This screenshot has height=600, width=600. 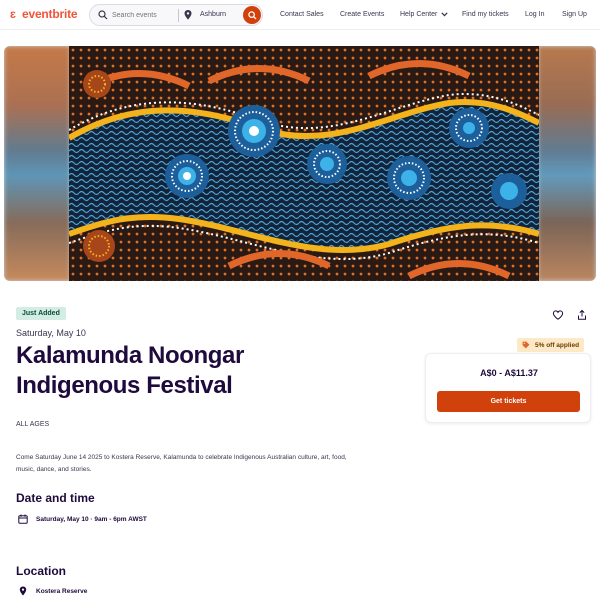 I want to click on share-icon, so click(x=582, y=315).